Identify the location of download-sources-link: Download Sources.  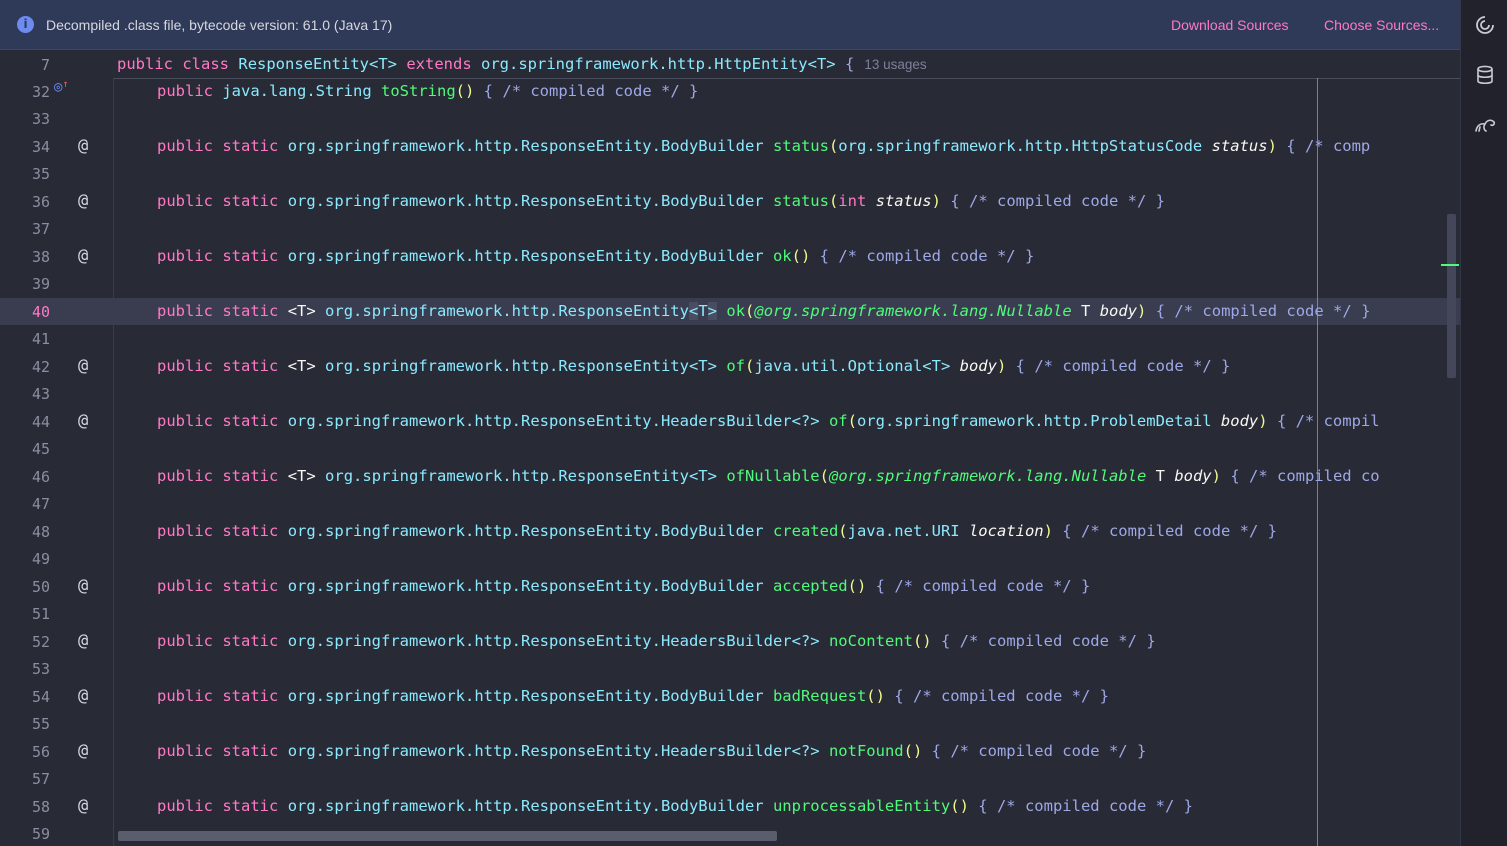
(1230, 25).